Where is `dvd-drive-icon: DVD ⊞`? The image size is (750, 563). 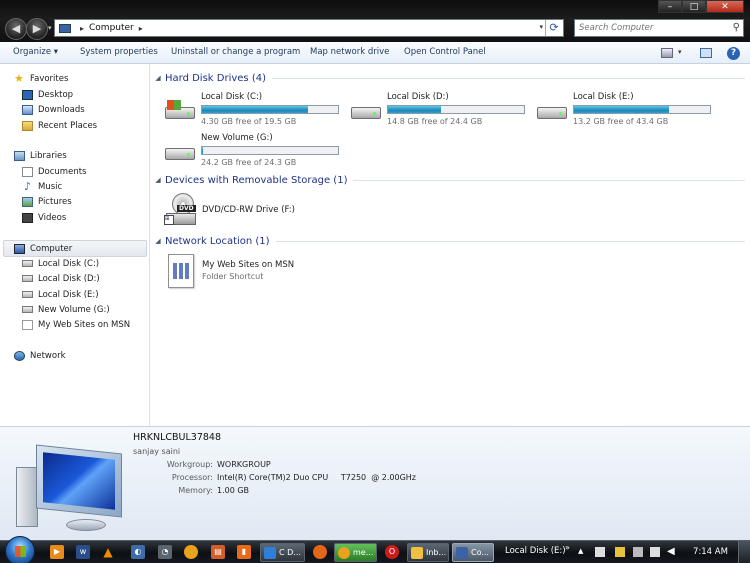 dvd-drive-icon: DVD ⊞ is located at coordinates (181, 210).